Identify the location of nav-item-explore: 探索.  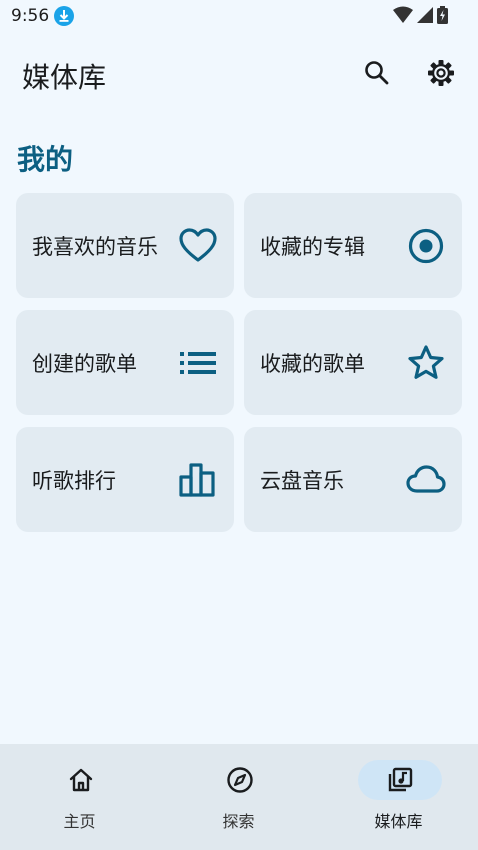
(238, 797).